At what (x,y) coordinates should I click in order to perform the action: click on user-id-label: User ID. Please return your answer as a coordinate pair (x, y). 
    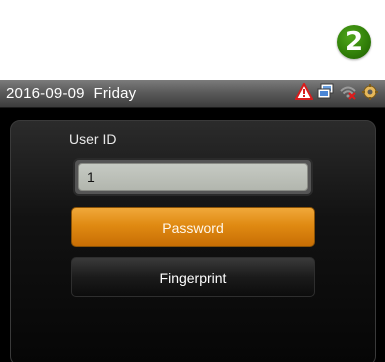
    Looking at the image, I should click on (93, 139).